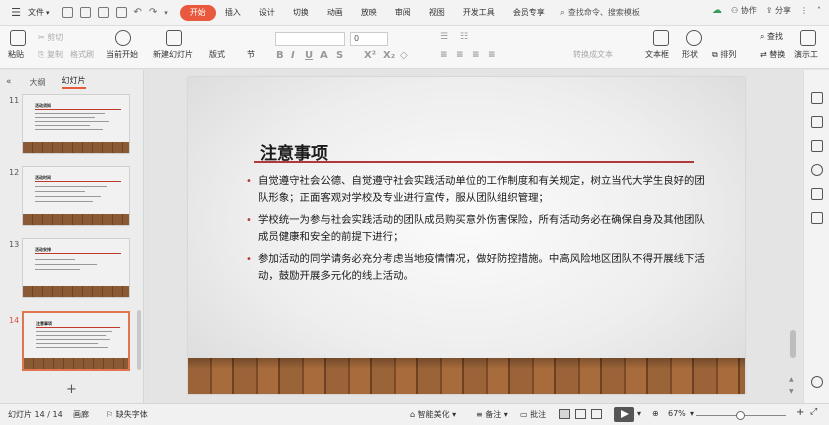 This screenshot has width=829, height=425. I want to click on shape-icon, so click(694, 38).